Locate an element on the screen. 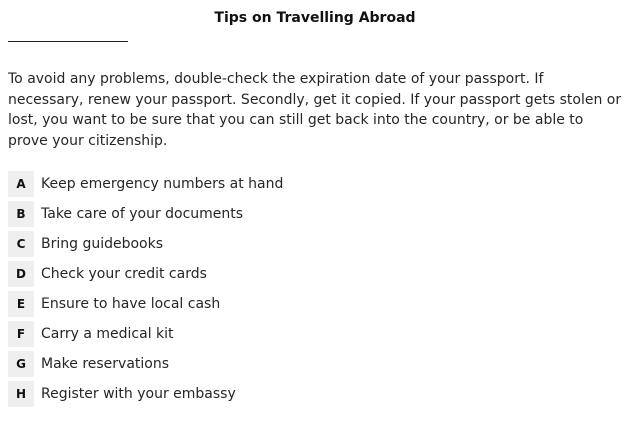 The width and height of the screenshot is (630, 421). option-c: C Bring guidebooks is located at coordinates (315, 244).